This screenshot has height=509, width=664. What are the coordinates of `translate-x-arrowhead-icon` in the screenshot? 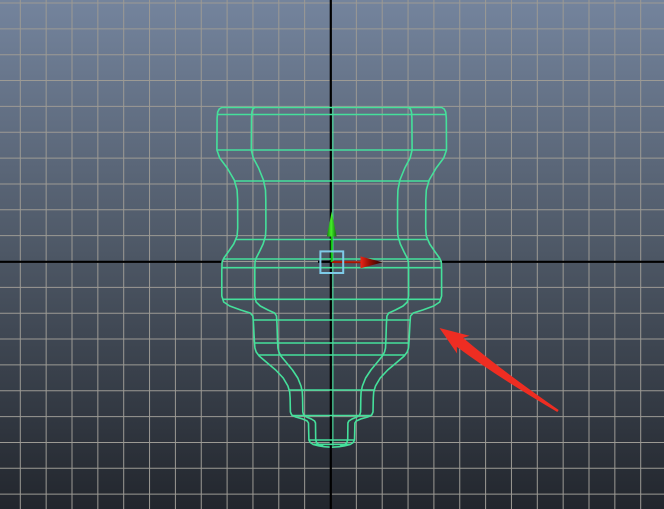 It's located at (371, 262).